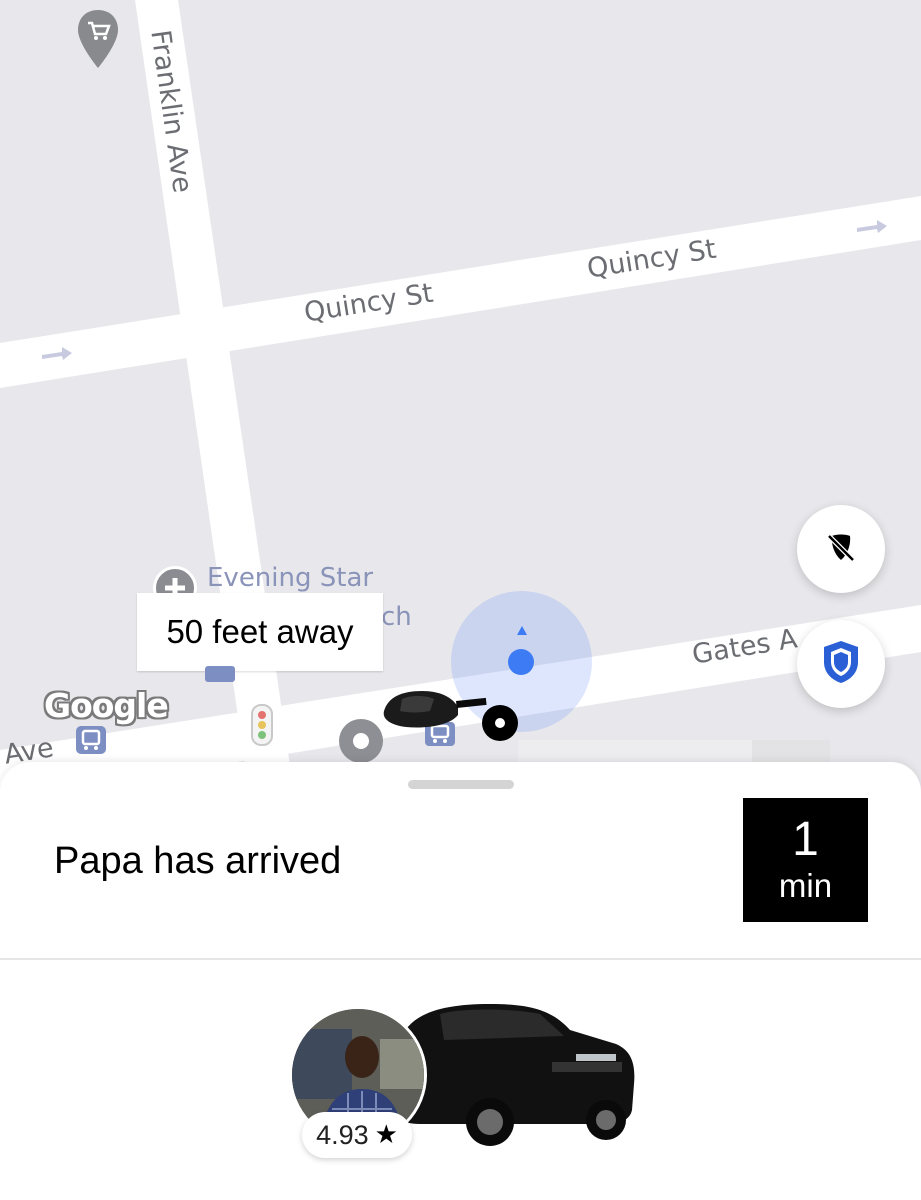 The height and width of the screenshot is (1200, 921). I want to click on poi-label-church: ch, so click(396, 617).